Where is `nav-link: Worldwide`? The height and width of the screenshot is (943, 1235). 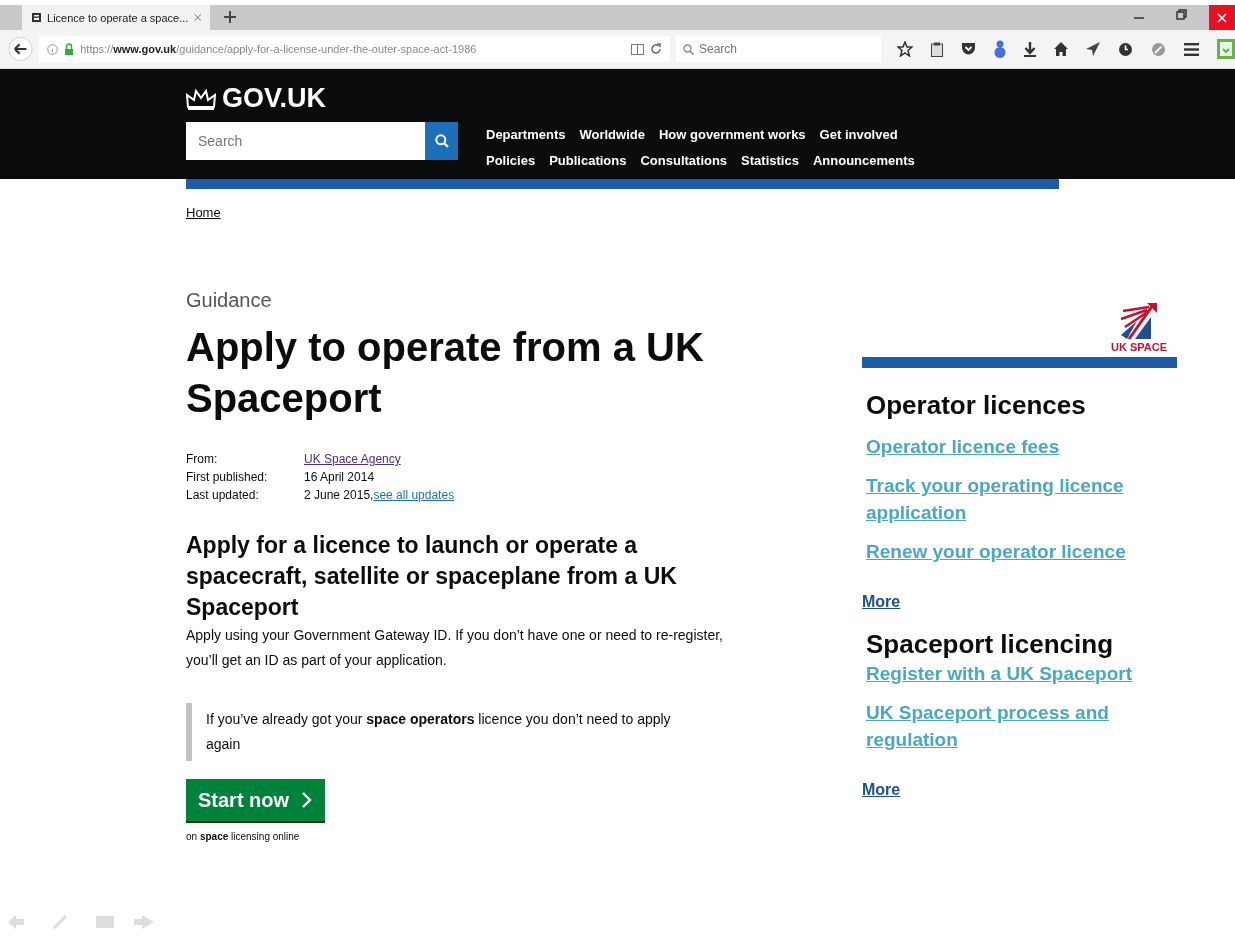 nav-link: Worldwide is located at coordinates (612, 135).